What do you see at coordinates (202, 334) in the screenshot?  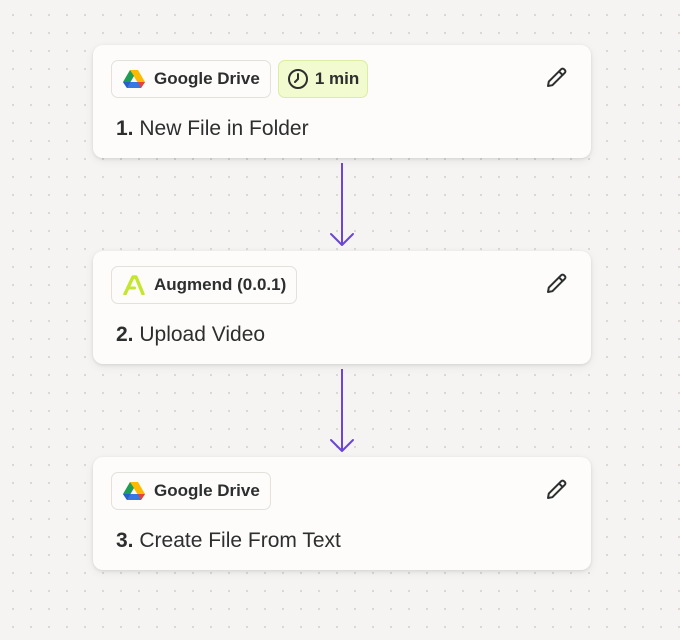 I see `step-name: Upload Video` at bounding box center [202, 334].